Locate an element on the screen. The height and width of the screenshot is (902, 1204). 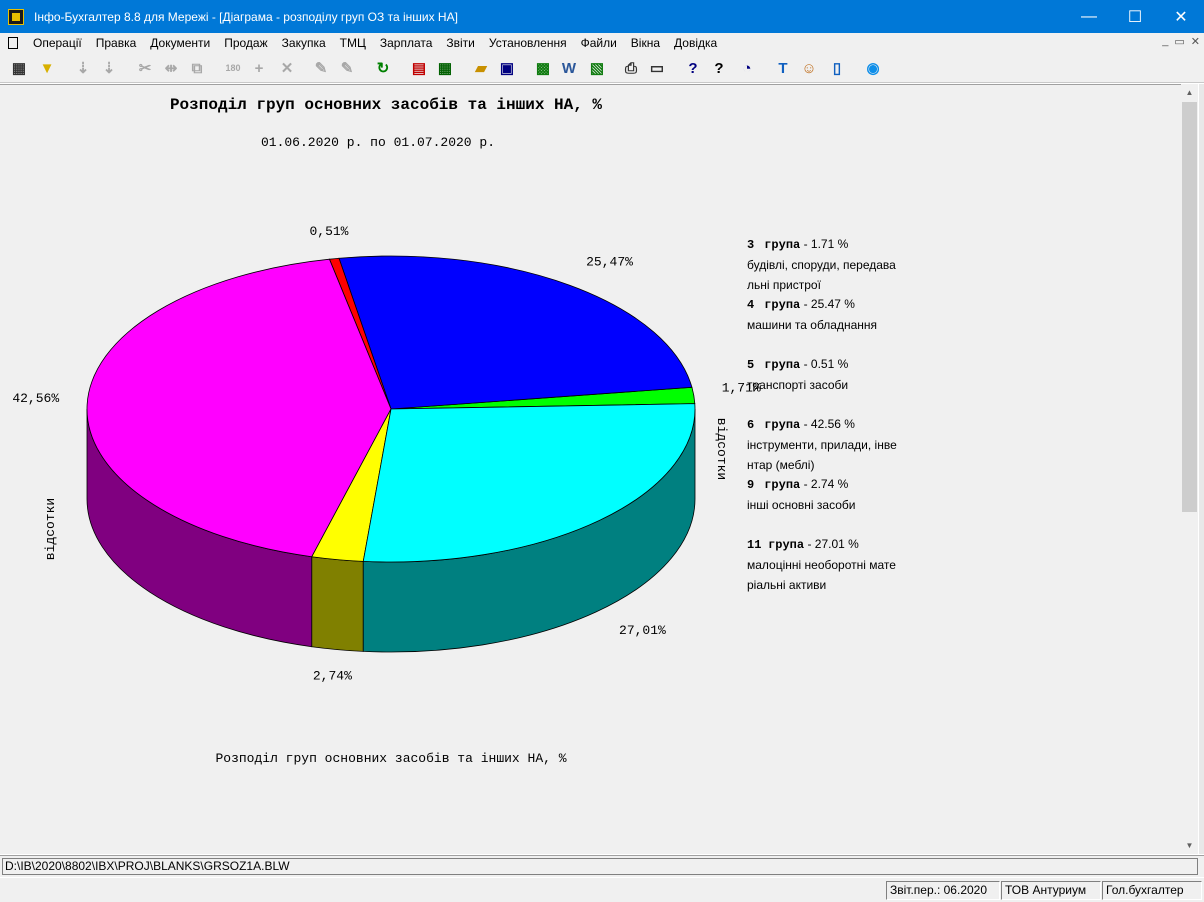
menu-operations: Операції is located at coordinates (57, 43).